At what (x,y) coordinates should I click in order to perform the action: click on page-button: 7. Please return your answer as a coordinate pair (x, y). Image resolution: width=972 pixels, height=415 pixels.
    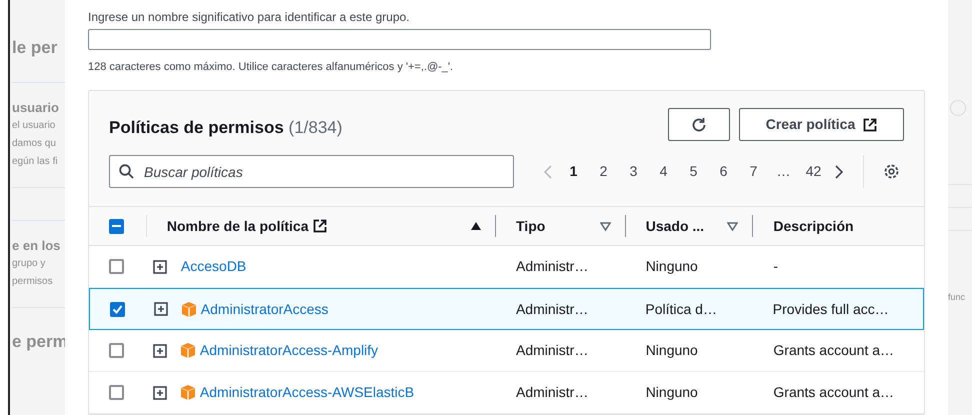
    Looking at the image, I should click on (753, 171).